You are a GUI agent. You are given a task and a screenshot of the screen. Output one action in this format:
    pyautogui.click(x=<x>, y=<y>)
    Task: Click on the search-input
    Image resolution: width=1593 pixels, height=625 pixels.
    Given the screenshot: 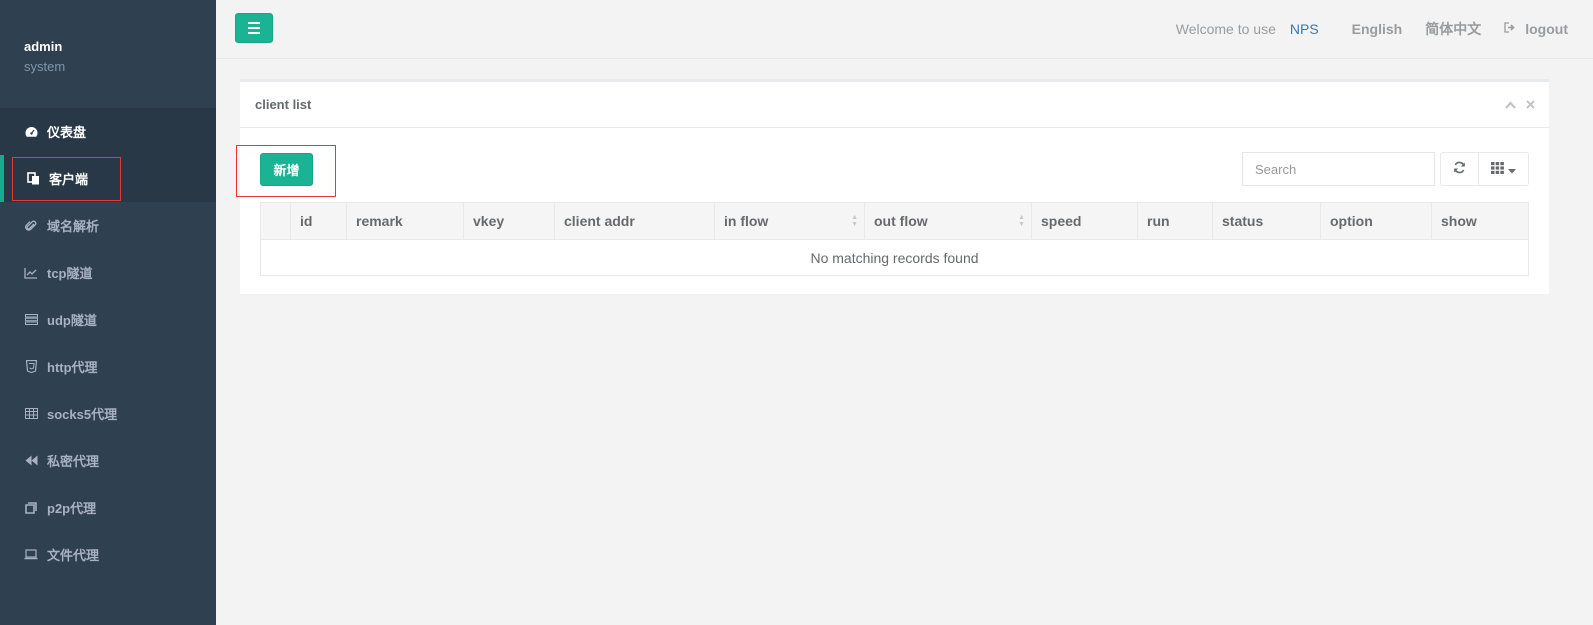 What is the action you would take?
    pyautogui.click(x=1338, y=169)
    